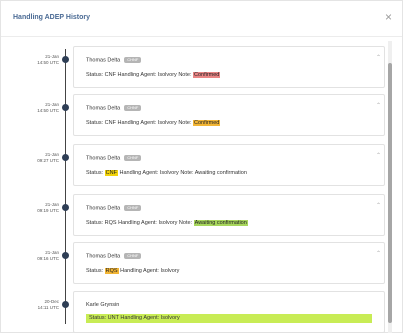  What do you see at coordinates (48, 307) in the screenshot?
I see `entry-date-time: 14:11 UTC` at bounding box center [48, 307].